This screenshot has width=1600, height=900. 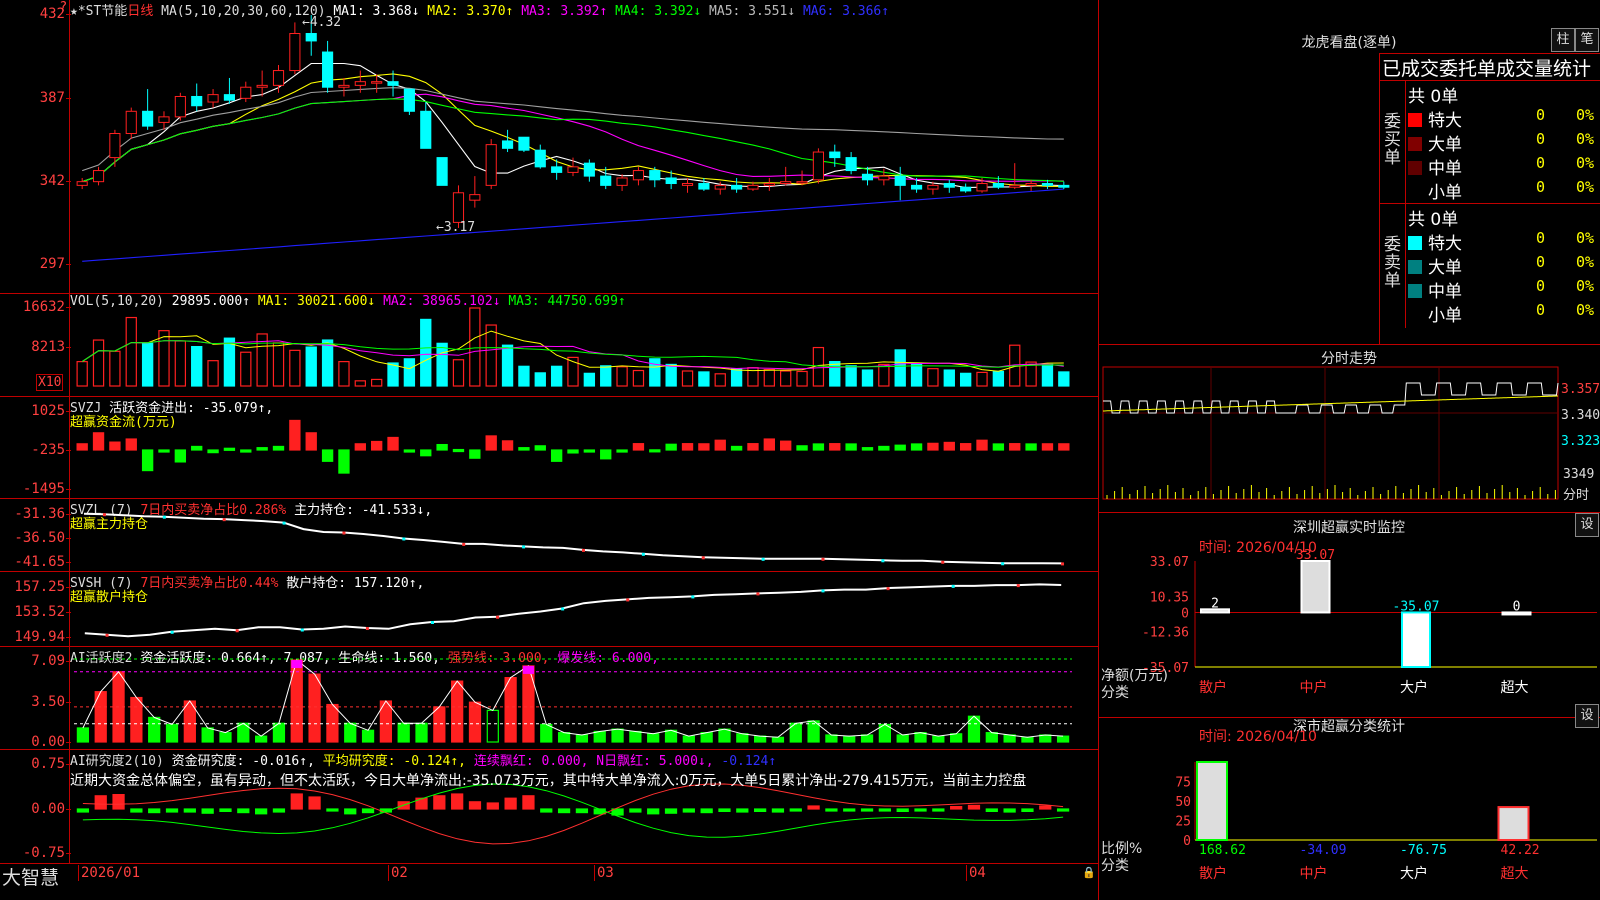 I want to click on row-name: 小单, so click(x=1445, y=193).